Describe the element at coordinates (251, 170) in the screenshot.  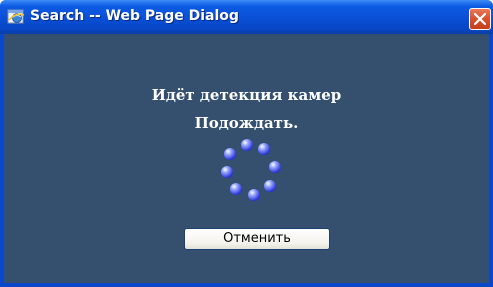
I see `loading-spinner-icon` at that location.